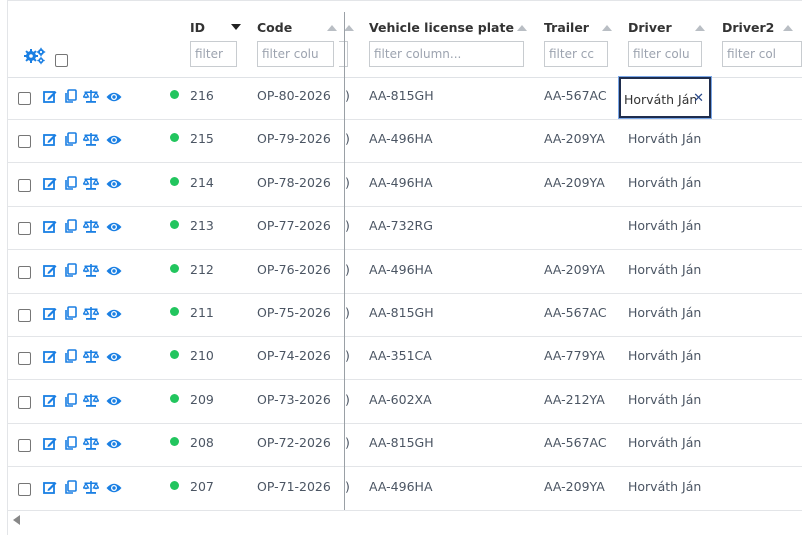  I want to click on filter-input-driver2, so click(762, 54).